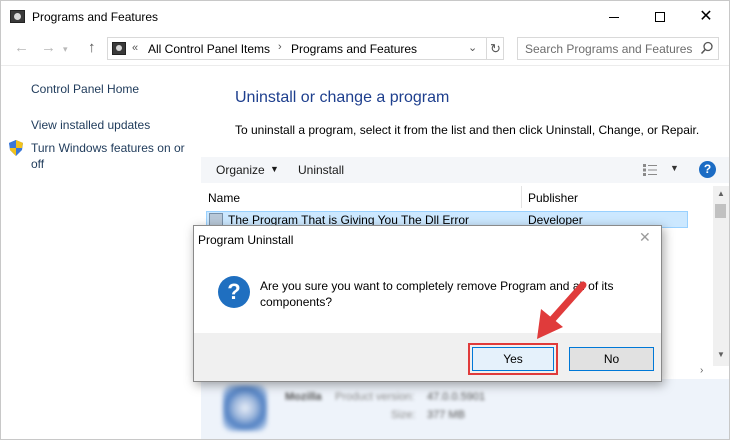 The width and height of the screenshot is (730, 440). What do you see at coordinates (113, 156) in the screenshot?
I see `turn-windows-features-link: Turn Windows features on or off` at bounding box center [113, 156].